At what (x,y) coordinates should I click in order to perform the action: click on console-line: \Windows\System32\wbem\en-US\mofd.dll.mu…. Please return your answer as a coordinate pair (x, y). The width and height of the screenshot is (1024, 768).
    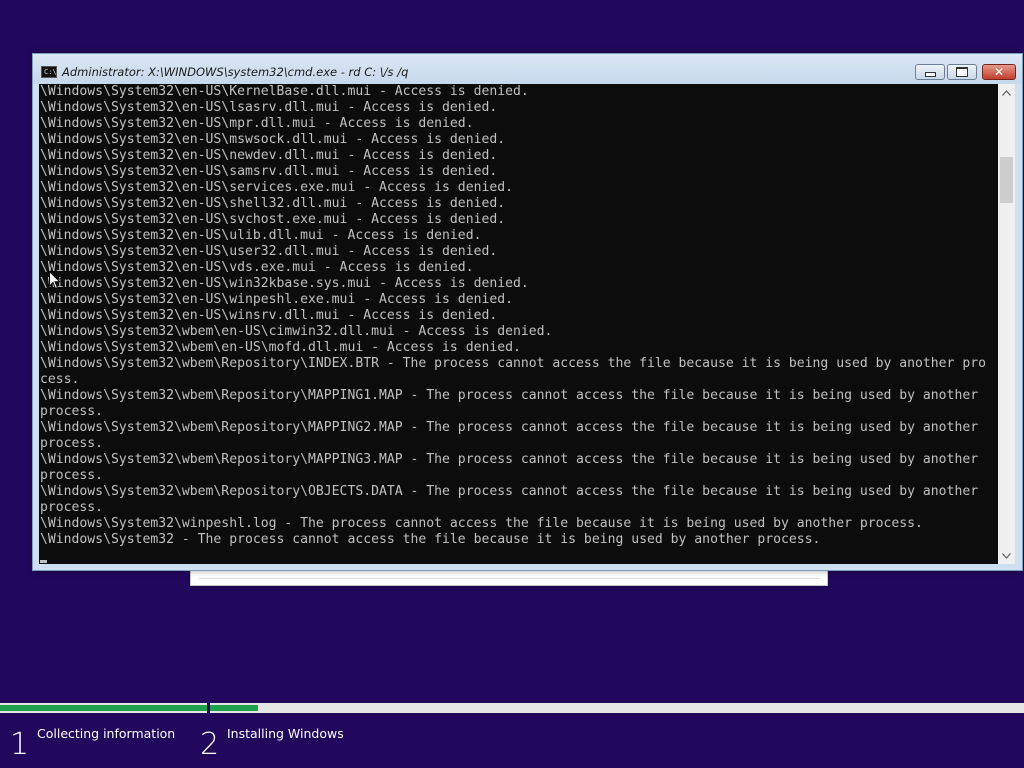
    Looking at the image, I should click on (280, 347).